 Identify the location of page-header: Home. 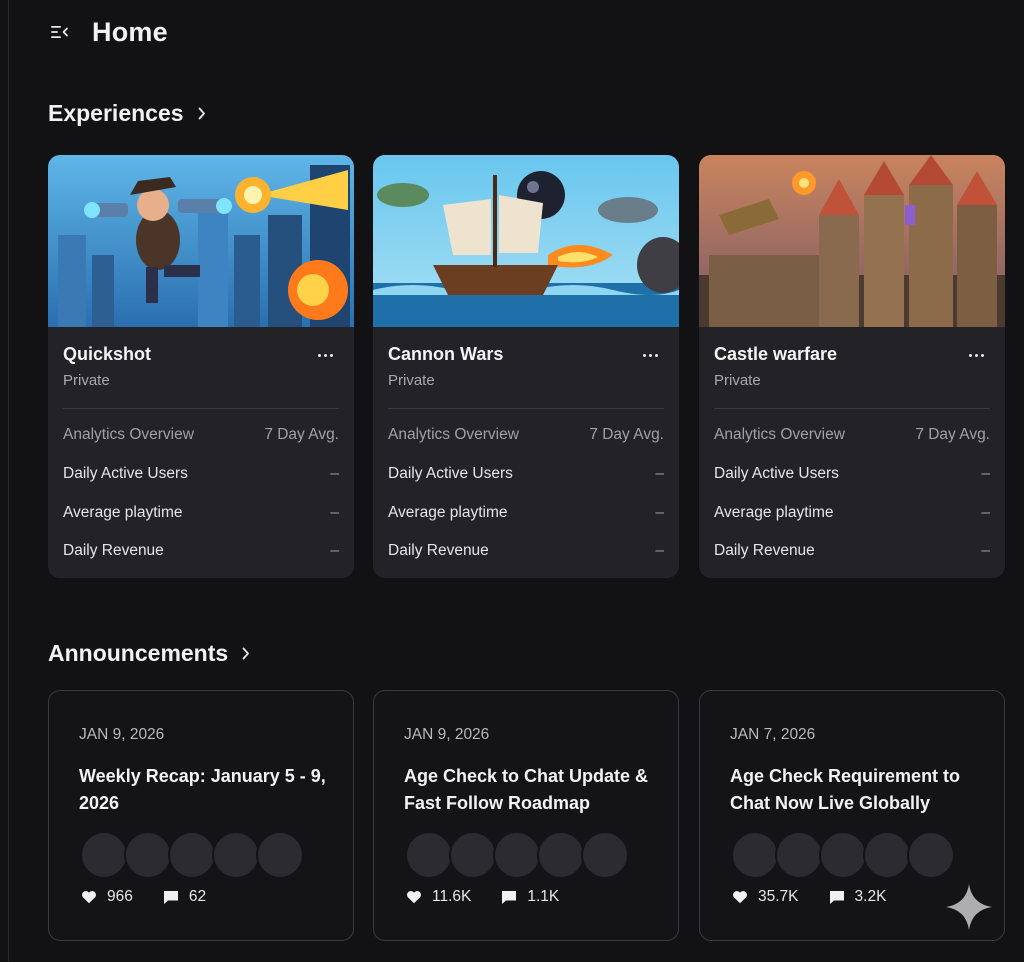
(108, 32).